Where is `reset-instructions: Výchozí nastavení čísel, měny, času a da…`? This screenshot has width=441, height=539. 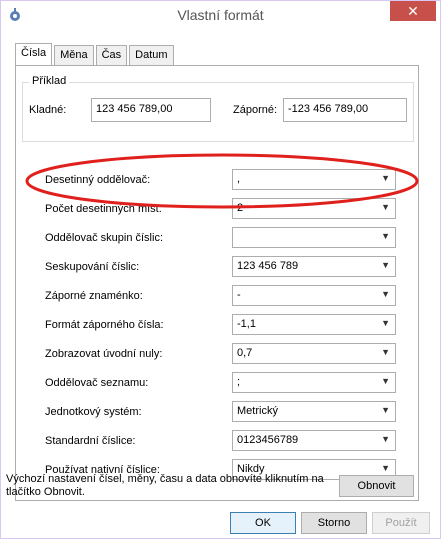 reset-instructions: Výchozí nastavení čísel, měny, času a da… is located at coordinates (165, 485).